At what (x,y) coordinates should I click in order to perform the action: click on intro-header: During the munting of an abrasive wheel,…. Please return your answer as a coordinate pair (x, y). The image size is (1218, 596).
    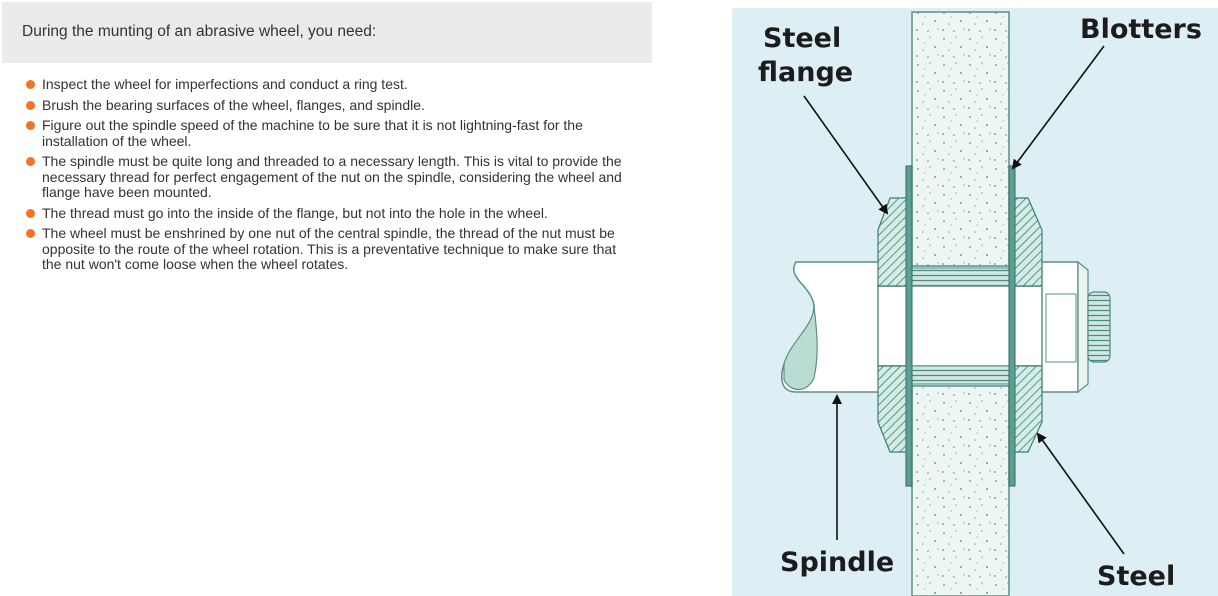
    Looking at the image, I should click on (327, 32).